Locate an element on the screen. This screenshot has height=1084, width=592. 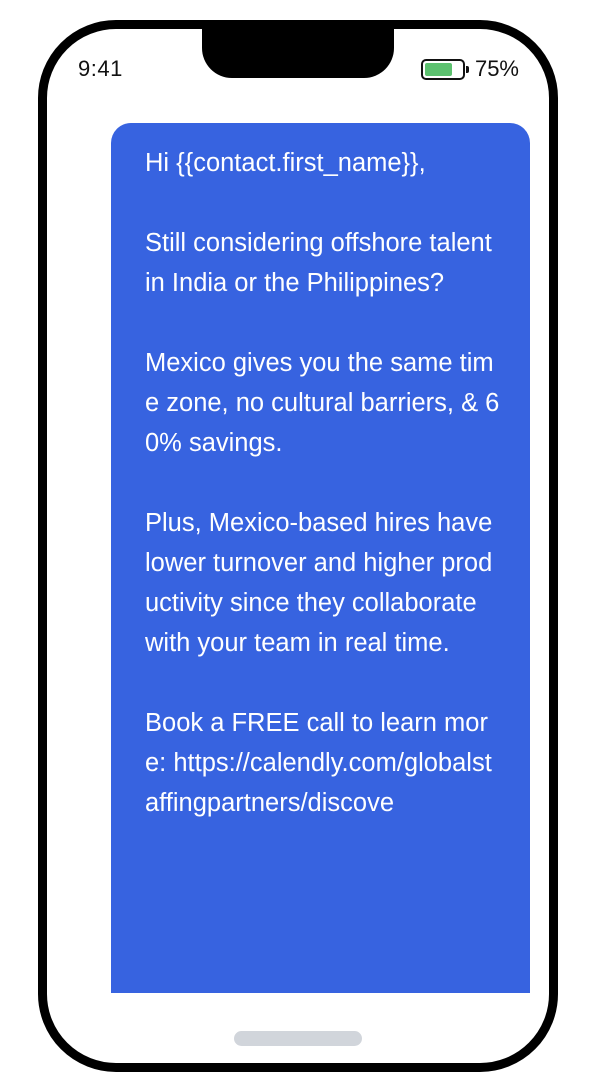
status-time: 9:41 is located at coordinates (100, 68).